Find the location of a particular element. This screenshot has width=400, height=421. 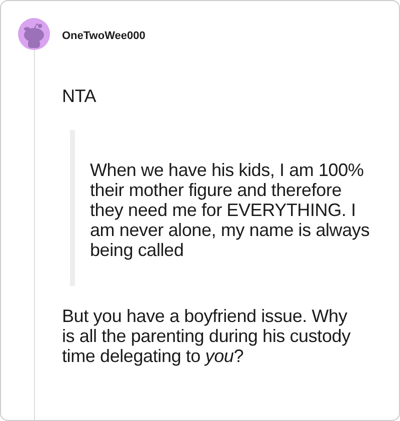

comment-text: NTA is located at coordinates (80, 96).